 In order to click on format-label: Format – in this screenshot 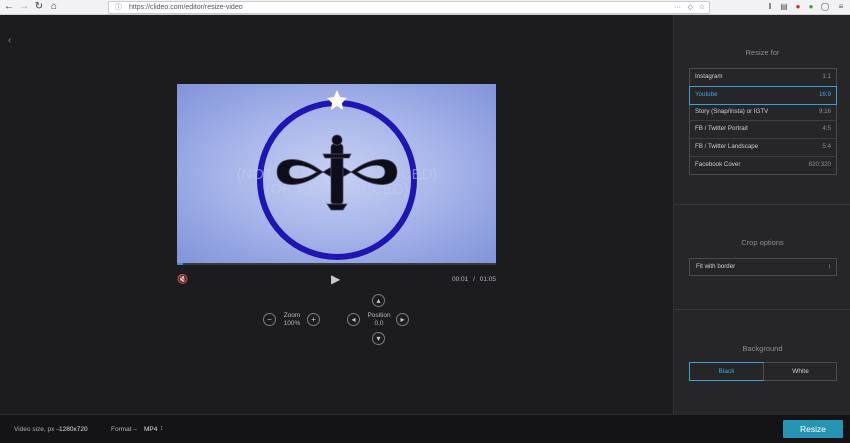, I will do `click(124, 429)`.